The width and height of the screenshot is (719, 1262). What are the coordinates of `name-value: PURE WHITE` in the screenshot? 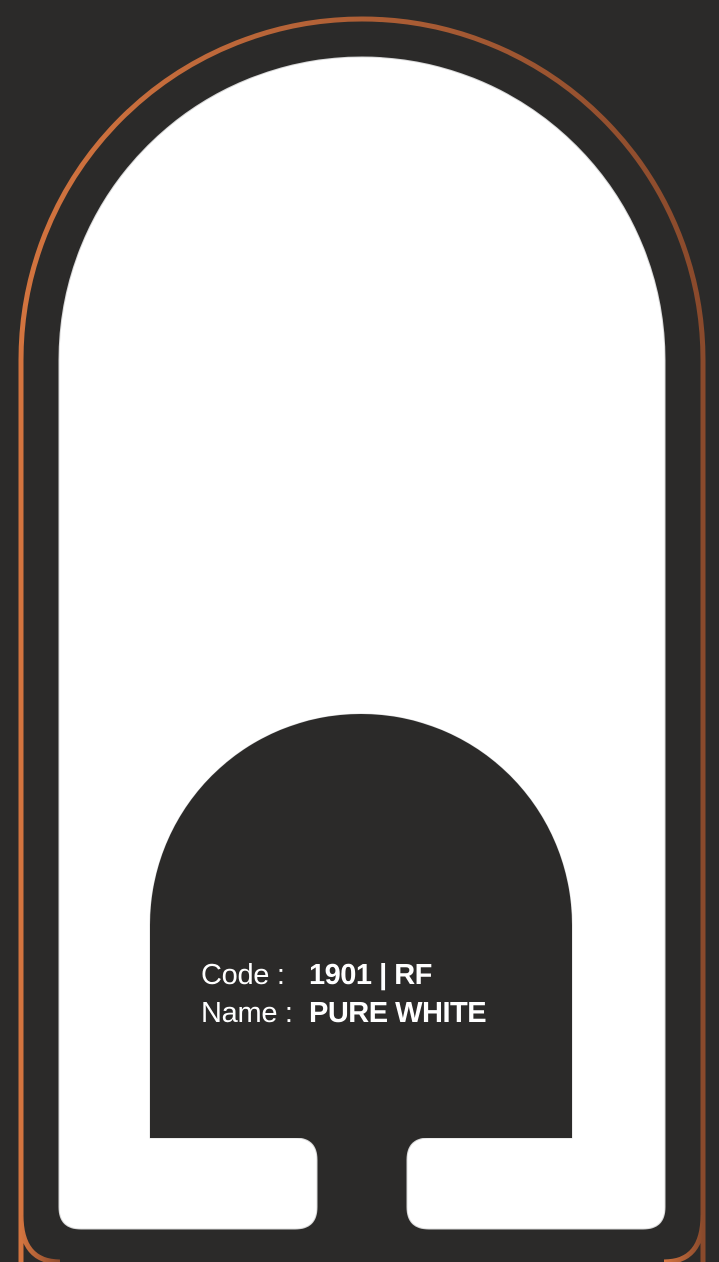 It's located at (398, 1013).